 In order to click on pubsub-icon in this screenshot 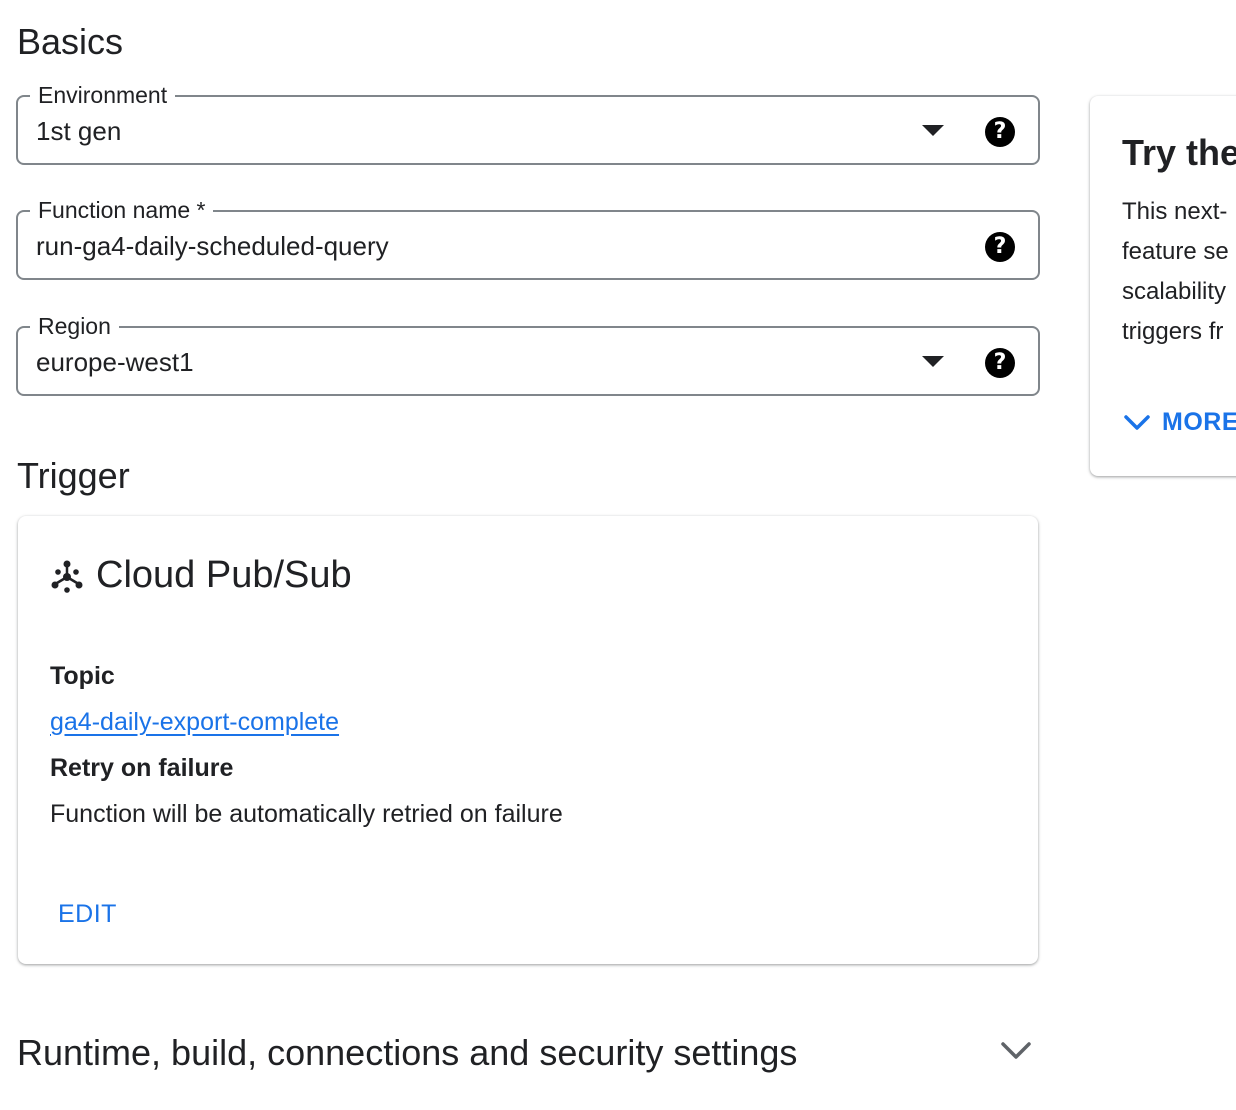, I will do `click(67, 576)`.